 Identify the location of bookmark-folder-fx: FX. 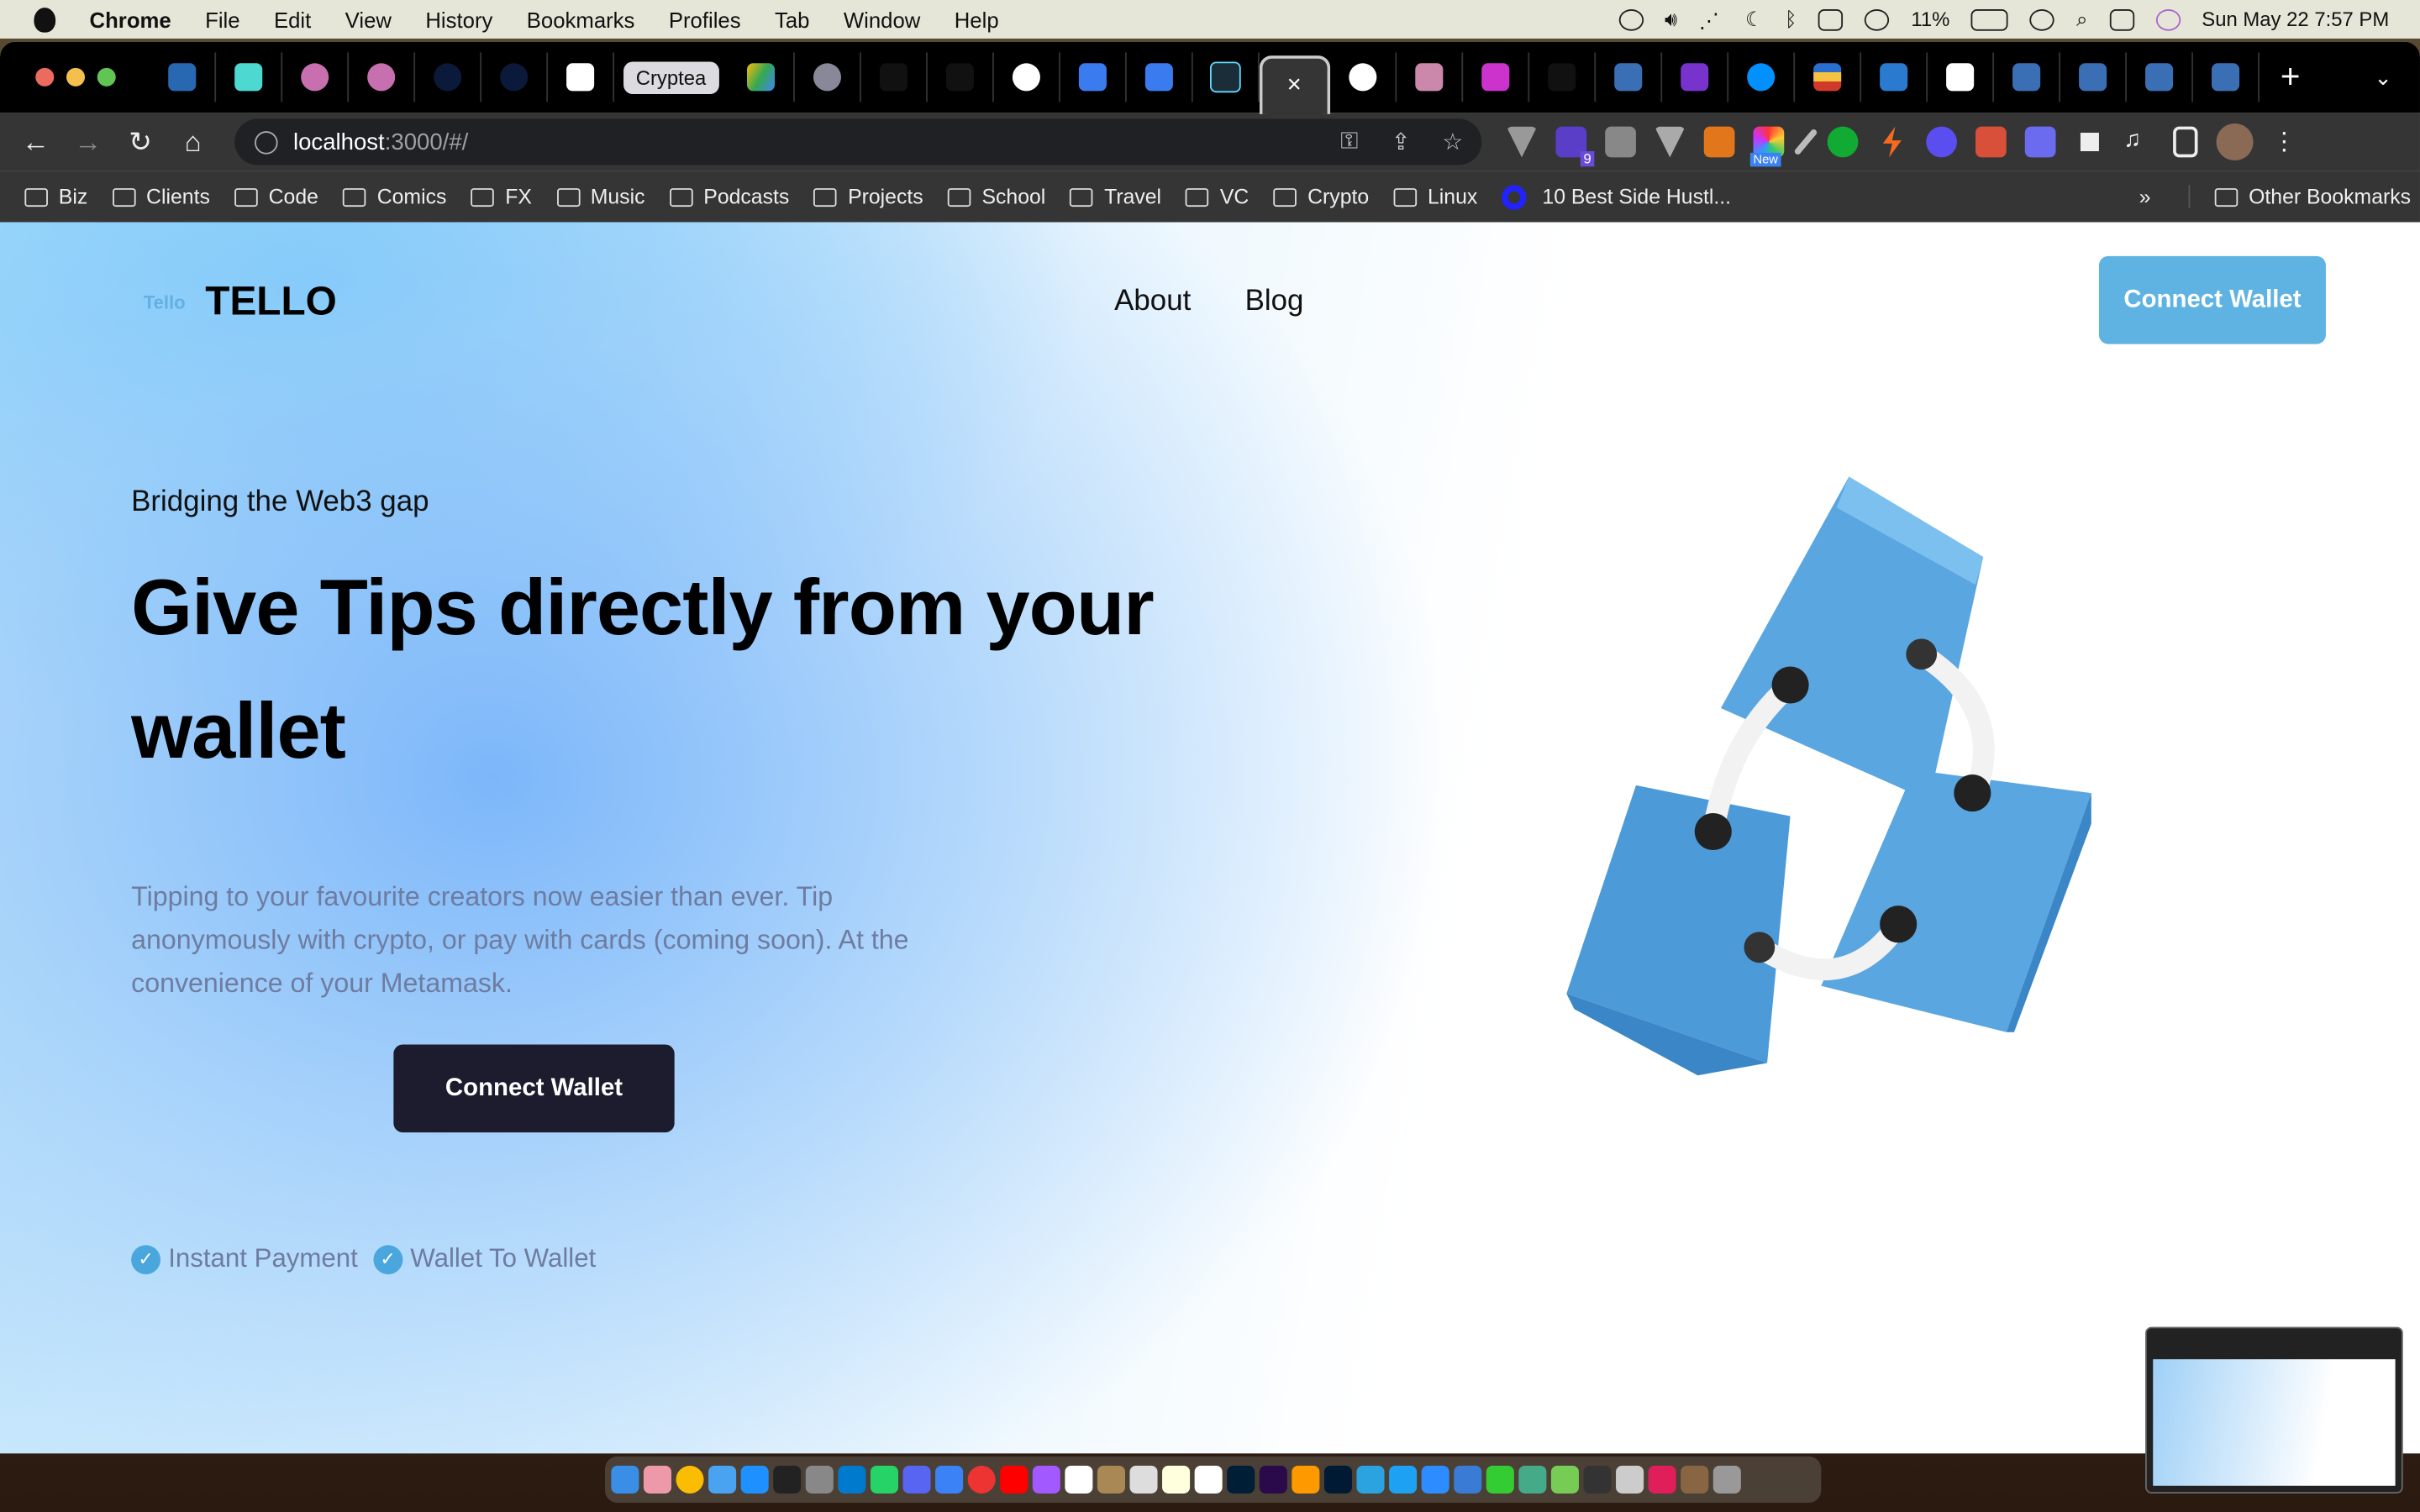
(501, 196).